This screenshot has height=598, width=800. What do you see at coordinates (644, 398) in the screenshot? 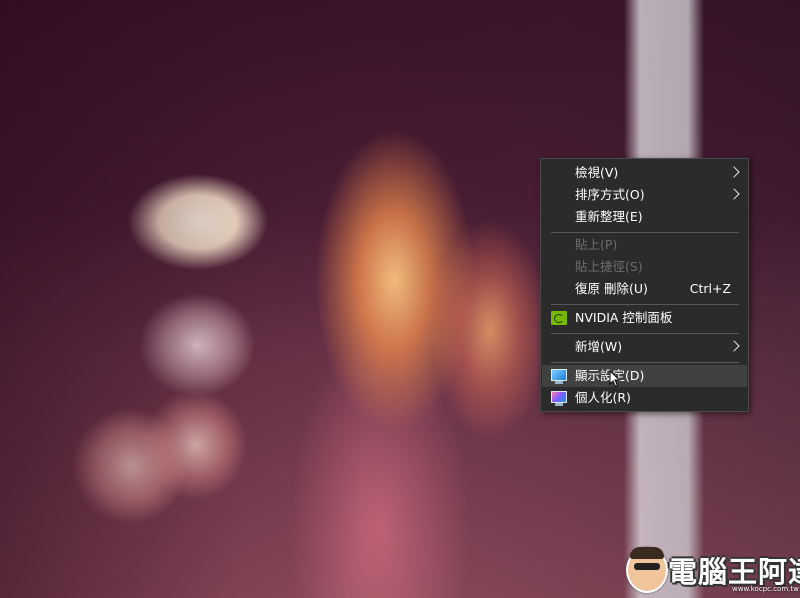
I see `menu-item-personalize: 個人化(R)` at bounding box center [644, 398].